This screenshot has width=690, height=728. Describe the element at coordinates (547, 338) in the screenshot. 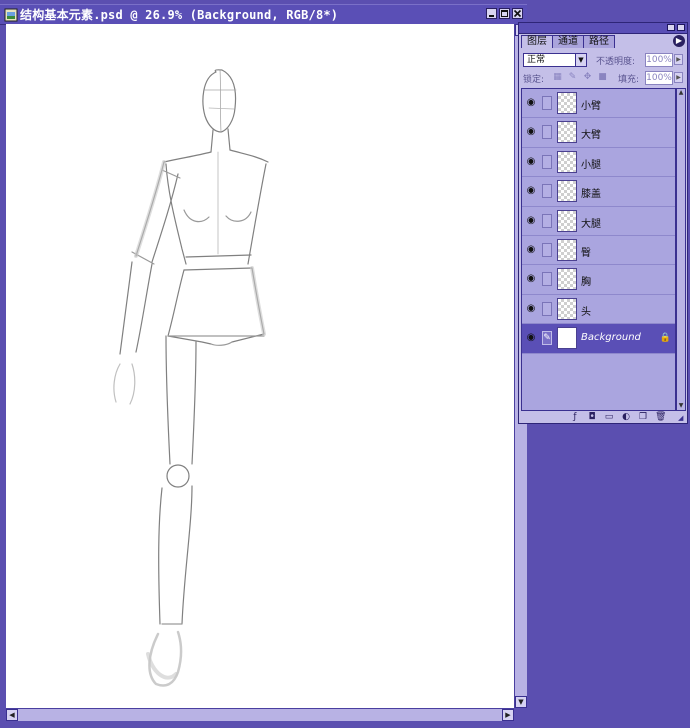

I see `brush-icon: ✎` at that location.